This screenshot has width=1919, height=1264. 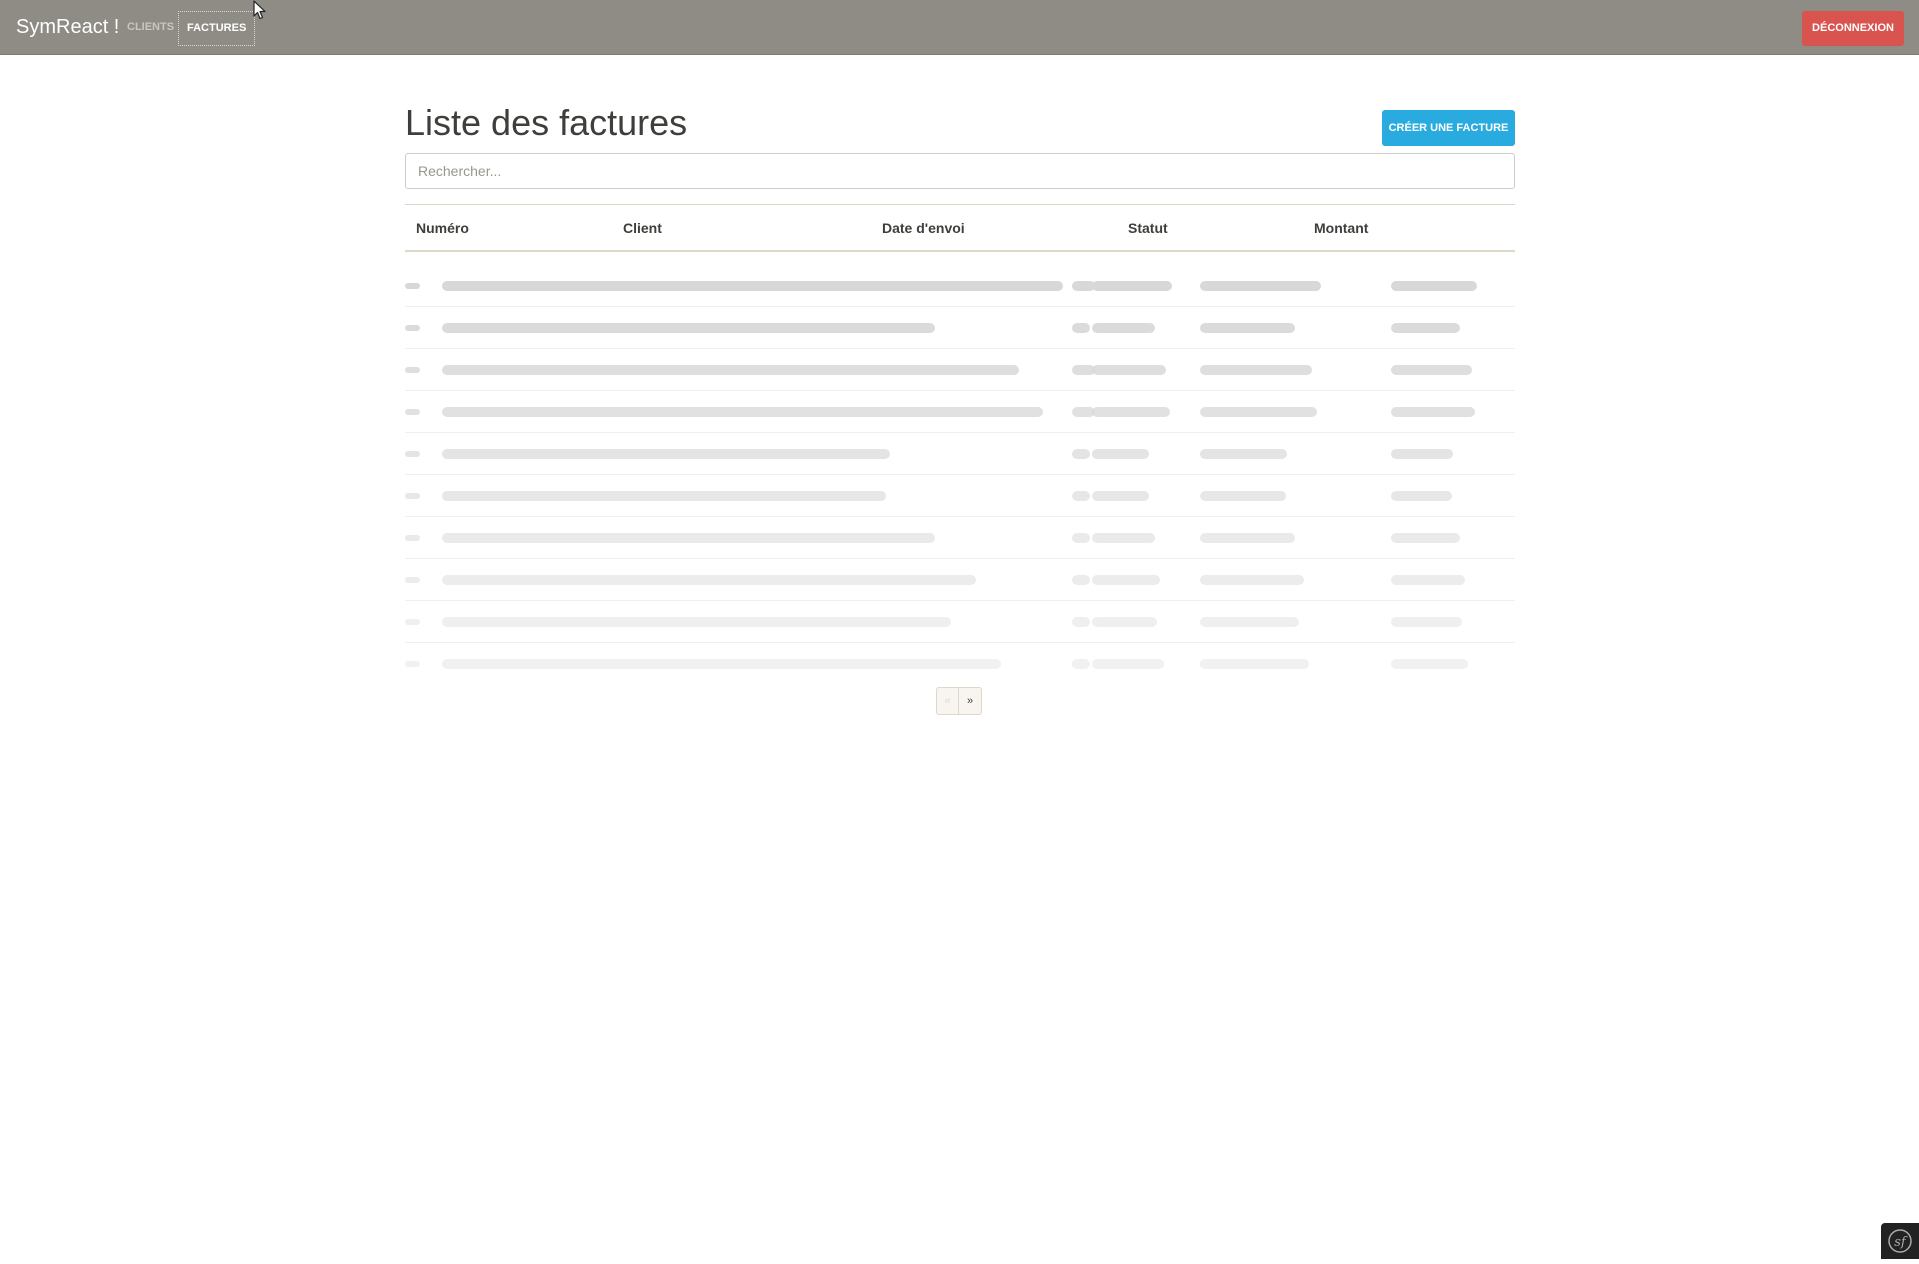 What do you see at coordinates (947, 701) in the screenshot?
I see `pagination-prev-button: «` at bounding box center [947, 701].